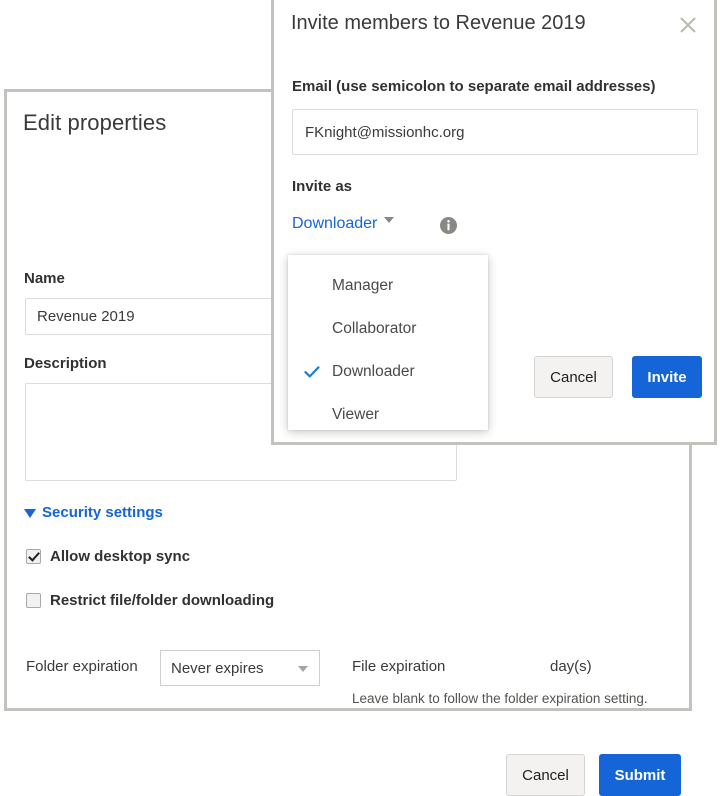 The width and height of the screenshot is (720, 796). What do you see at coordinates (120, 556) in the screenshot?
I see `allow-desktop-sync-label: Allow desktop sync` at bounding box center [120, 556].